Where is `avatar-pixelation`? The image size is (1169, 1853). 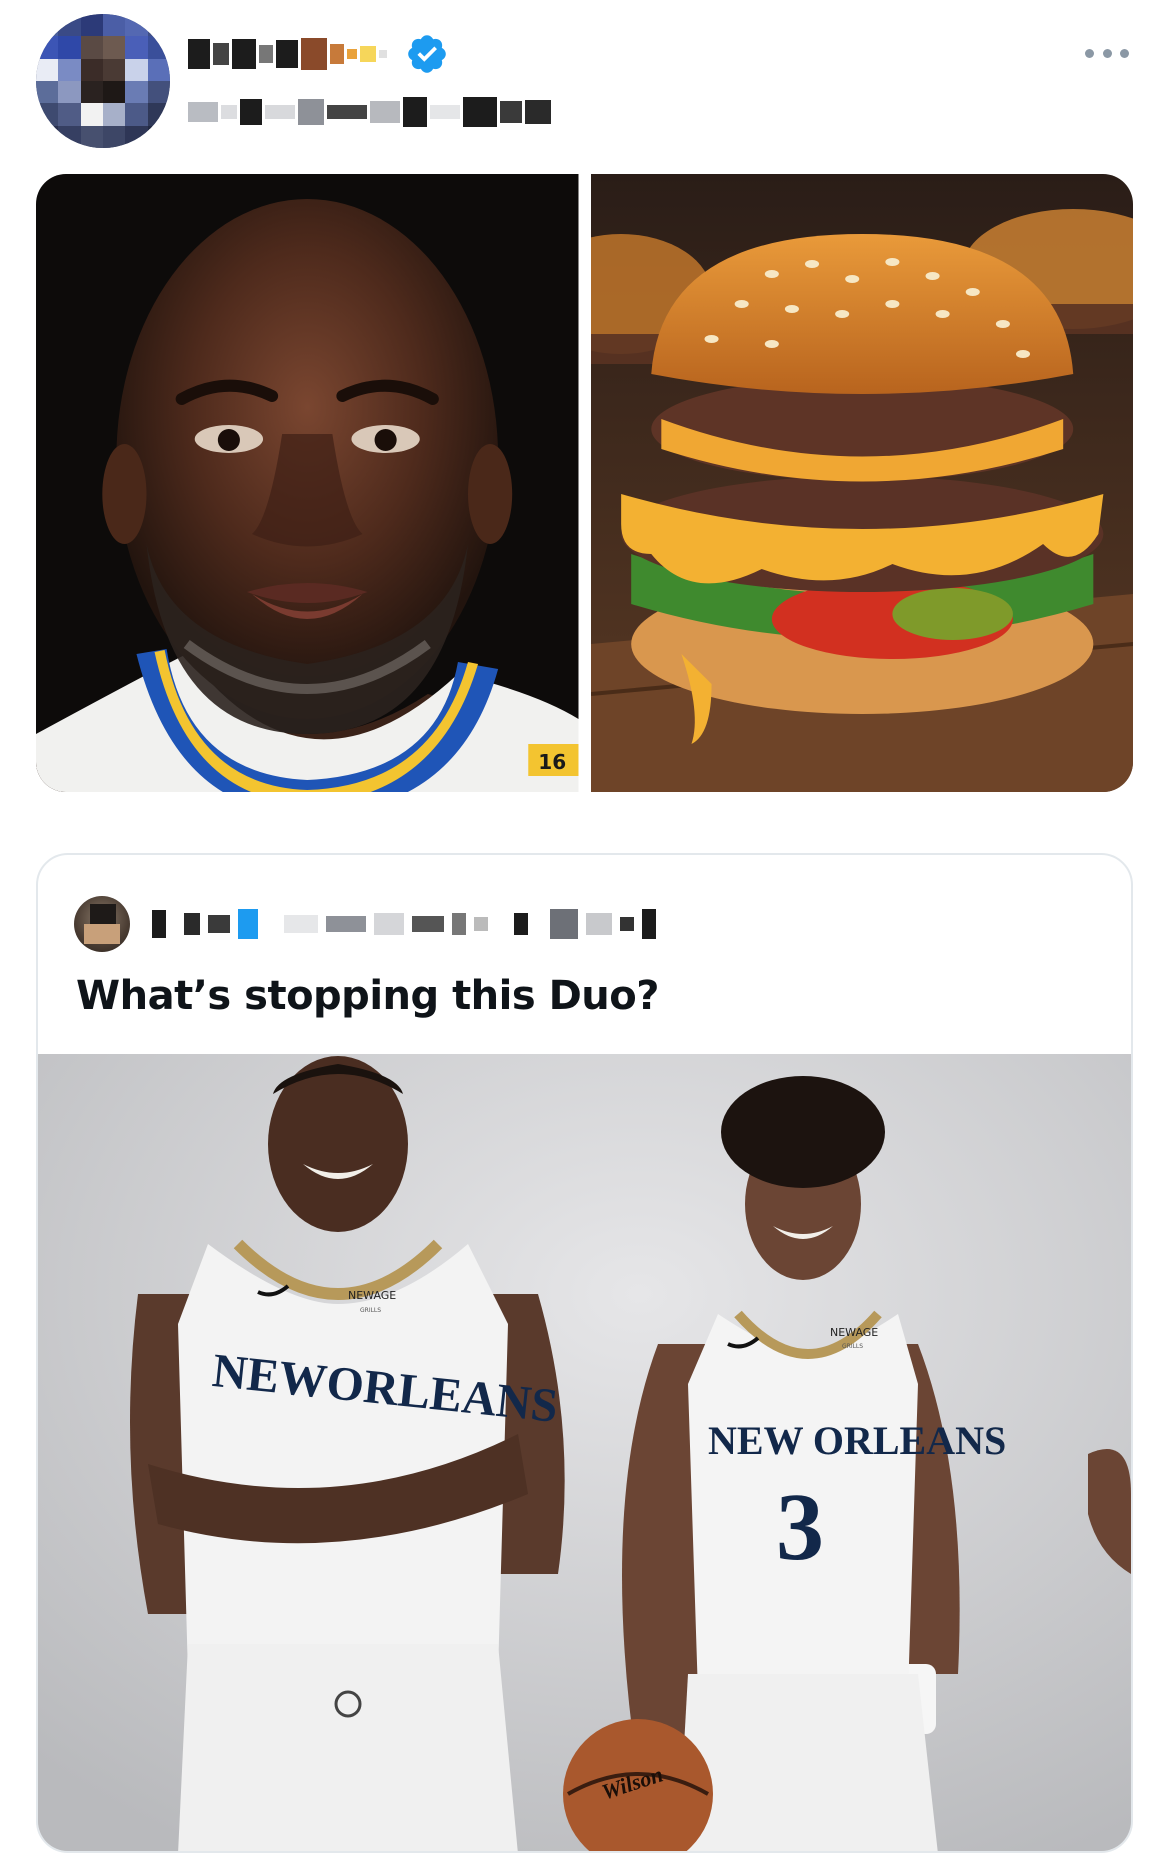 avatar-pixelation is located at coordinates (103, 81).